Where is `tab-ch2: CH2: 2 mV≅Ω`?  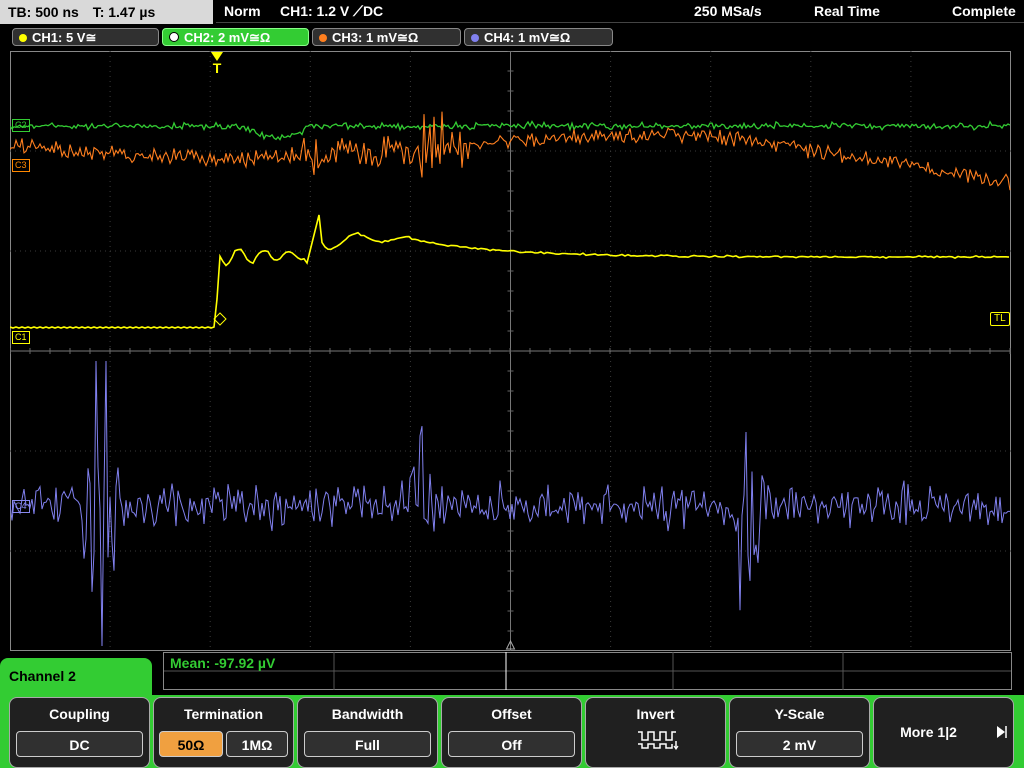
tab-ch2: CH2: 2 mV≅Ω is located at coordinates (235, 37).